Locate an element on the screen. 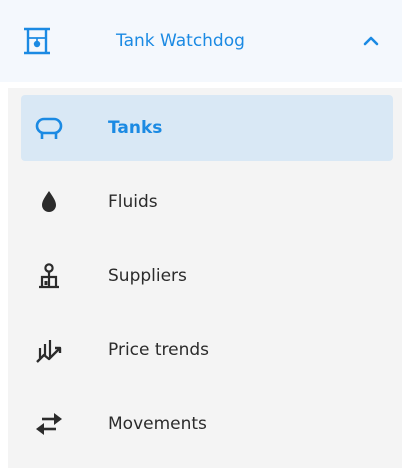 The width and height of the screenshot is (402, 468). swap-arrows-icon is located at coordinates (49, 424).